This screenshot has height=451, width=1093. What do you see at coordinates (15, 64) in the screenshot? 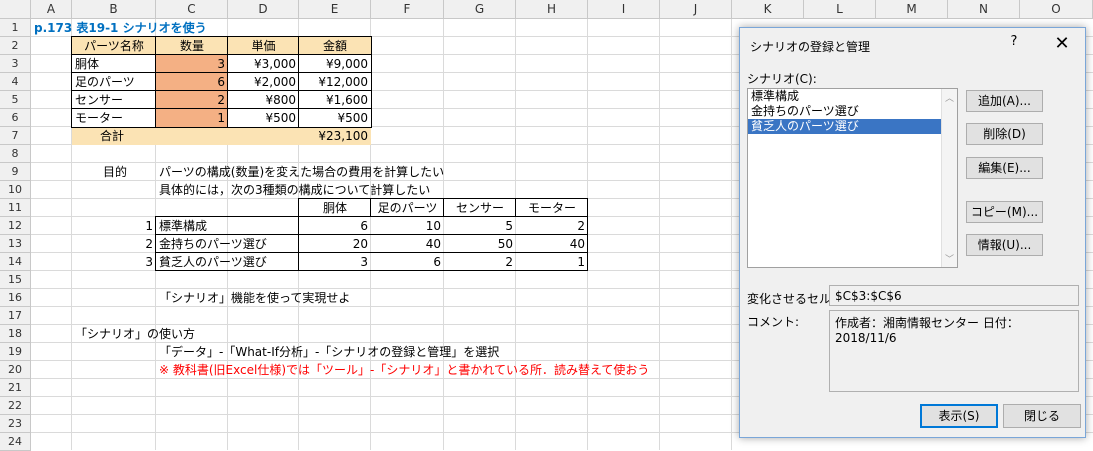
I see `row-header-3: 3` at bounding box center [15, 64].